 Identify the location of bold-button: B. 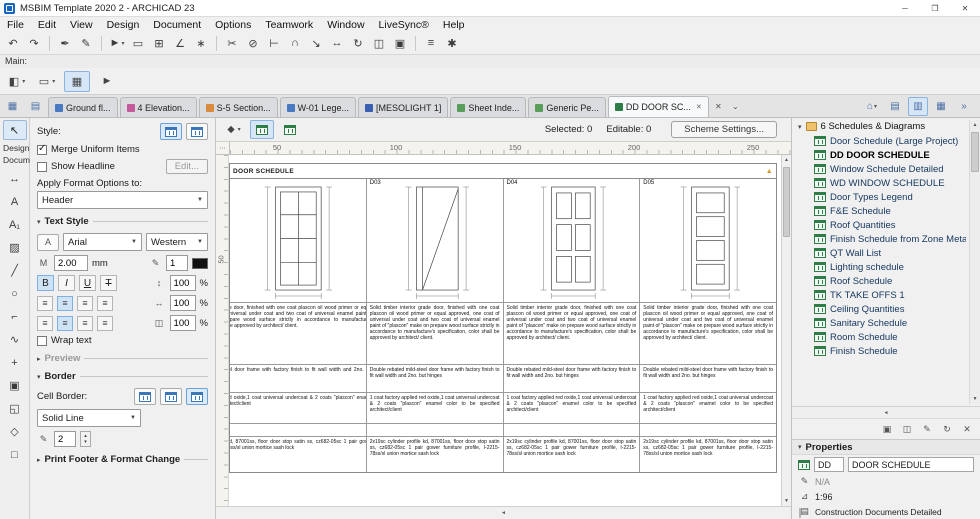
(45, 283).